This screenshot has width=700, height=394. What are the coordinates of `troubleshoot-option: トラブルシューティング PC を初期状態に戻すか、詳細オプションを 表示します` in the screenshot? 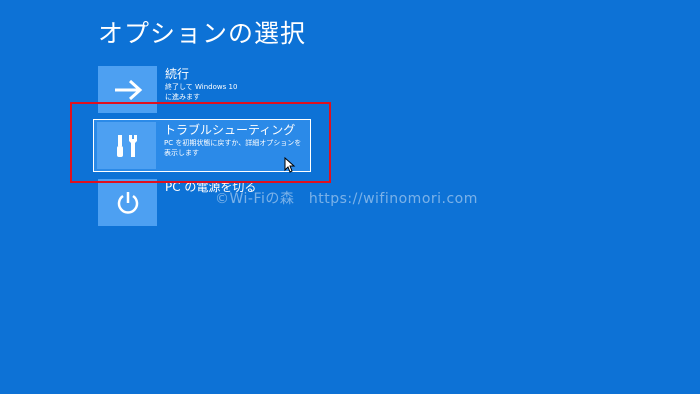 It's located at (202, 145).